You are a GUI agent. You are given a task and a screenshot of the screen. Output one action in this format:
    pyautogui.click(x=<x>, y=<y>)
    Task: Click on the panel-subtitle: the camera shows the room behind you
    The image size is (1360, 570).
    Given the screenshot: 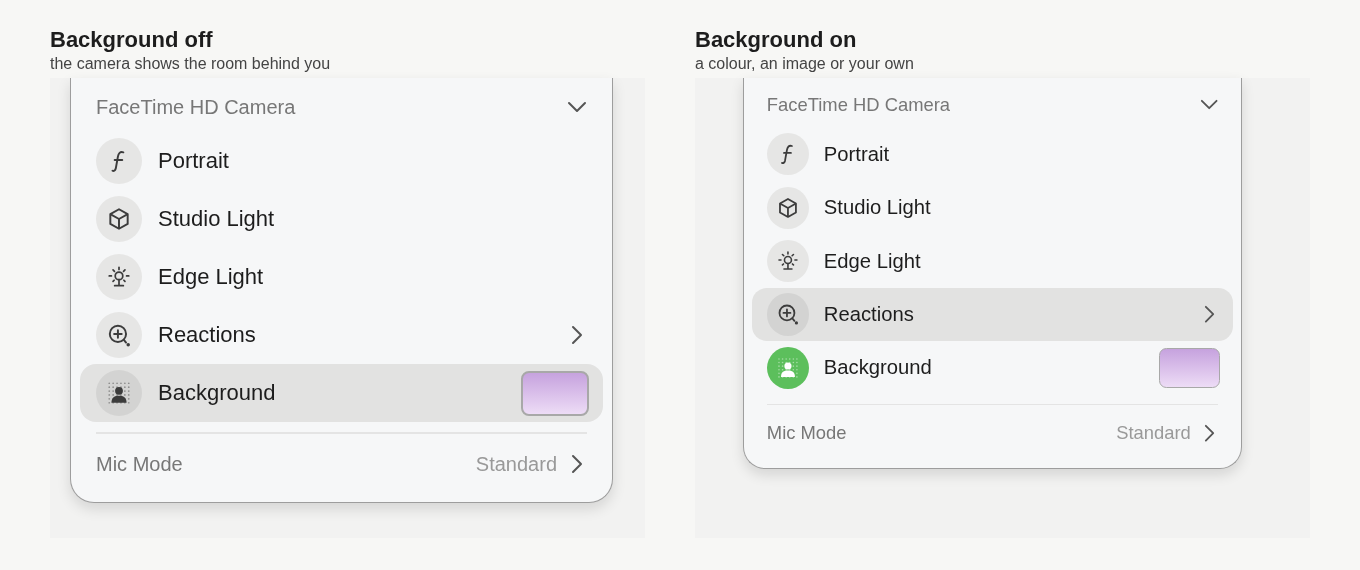 What is the action you would take?
    pyautogui.click(x=191, y=64)
    